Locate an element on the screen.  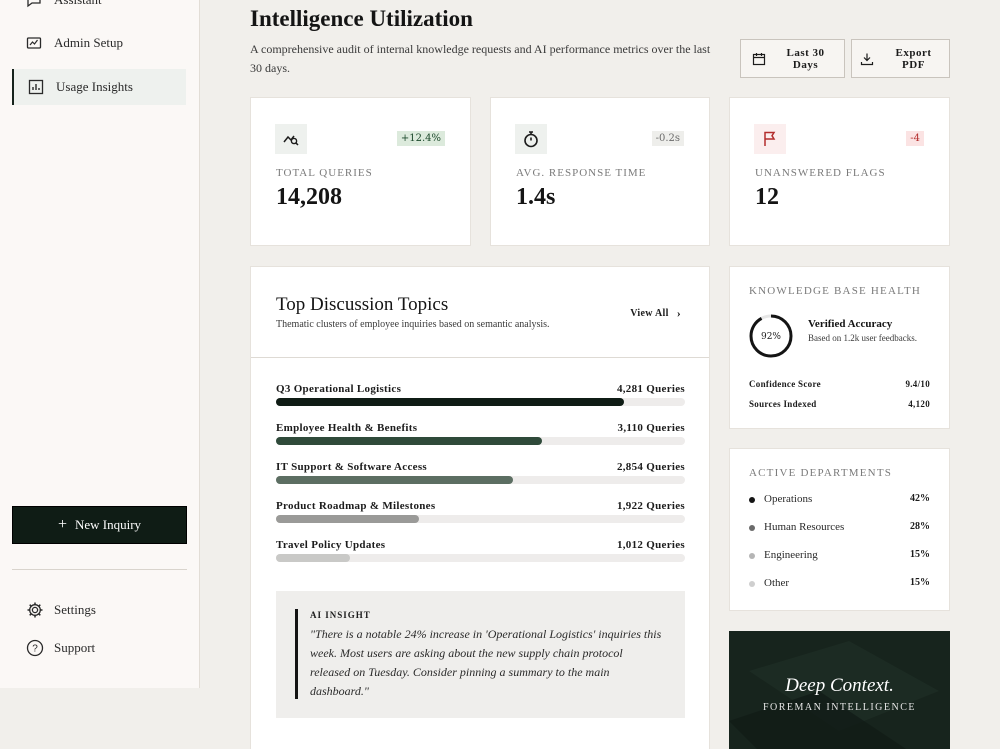
topic-count: 1,012 Queries is located at coordinates (650, 545).